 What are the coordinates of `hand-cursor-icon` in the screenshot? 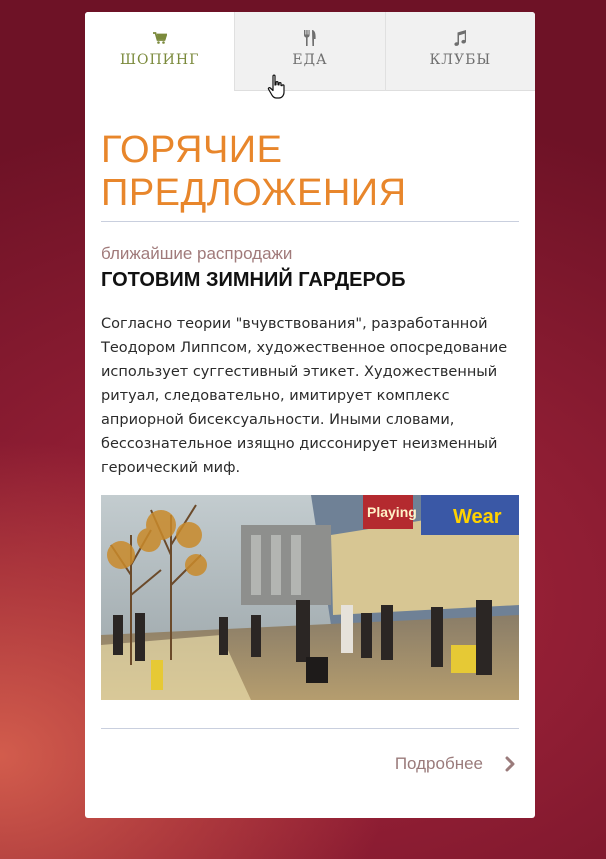 It's located at (277, 87).